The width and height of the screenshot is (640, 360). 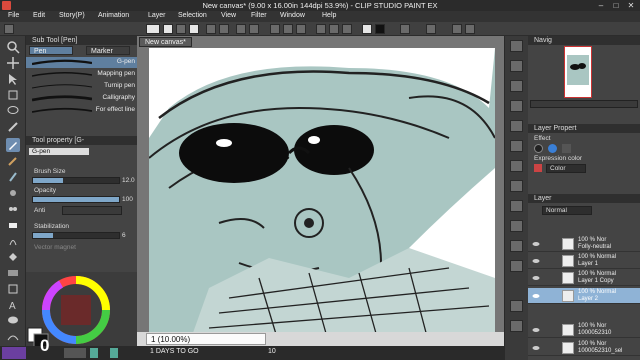 What do you see at coordinates (192, 15) in the screenshot?
I see `menu-selection: Selection` at bounding box center [192, 15].